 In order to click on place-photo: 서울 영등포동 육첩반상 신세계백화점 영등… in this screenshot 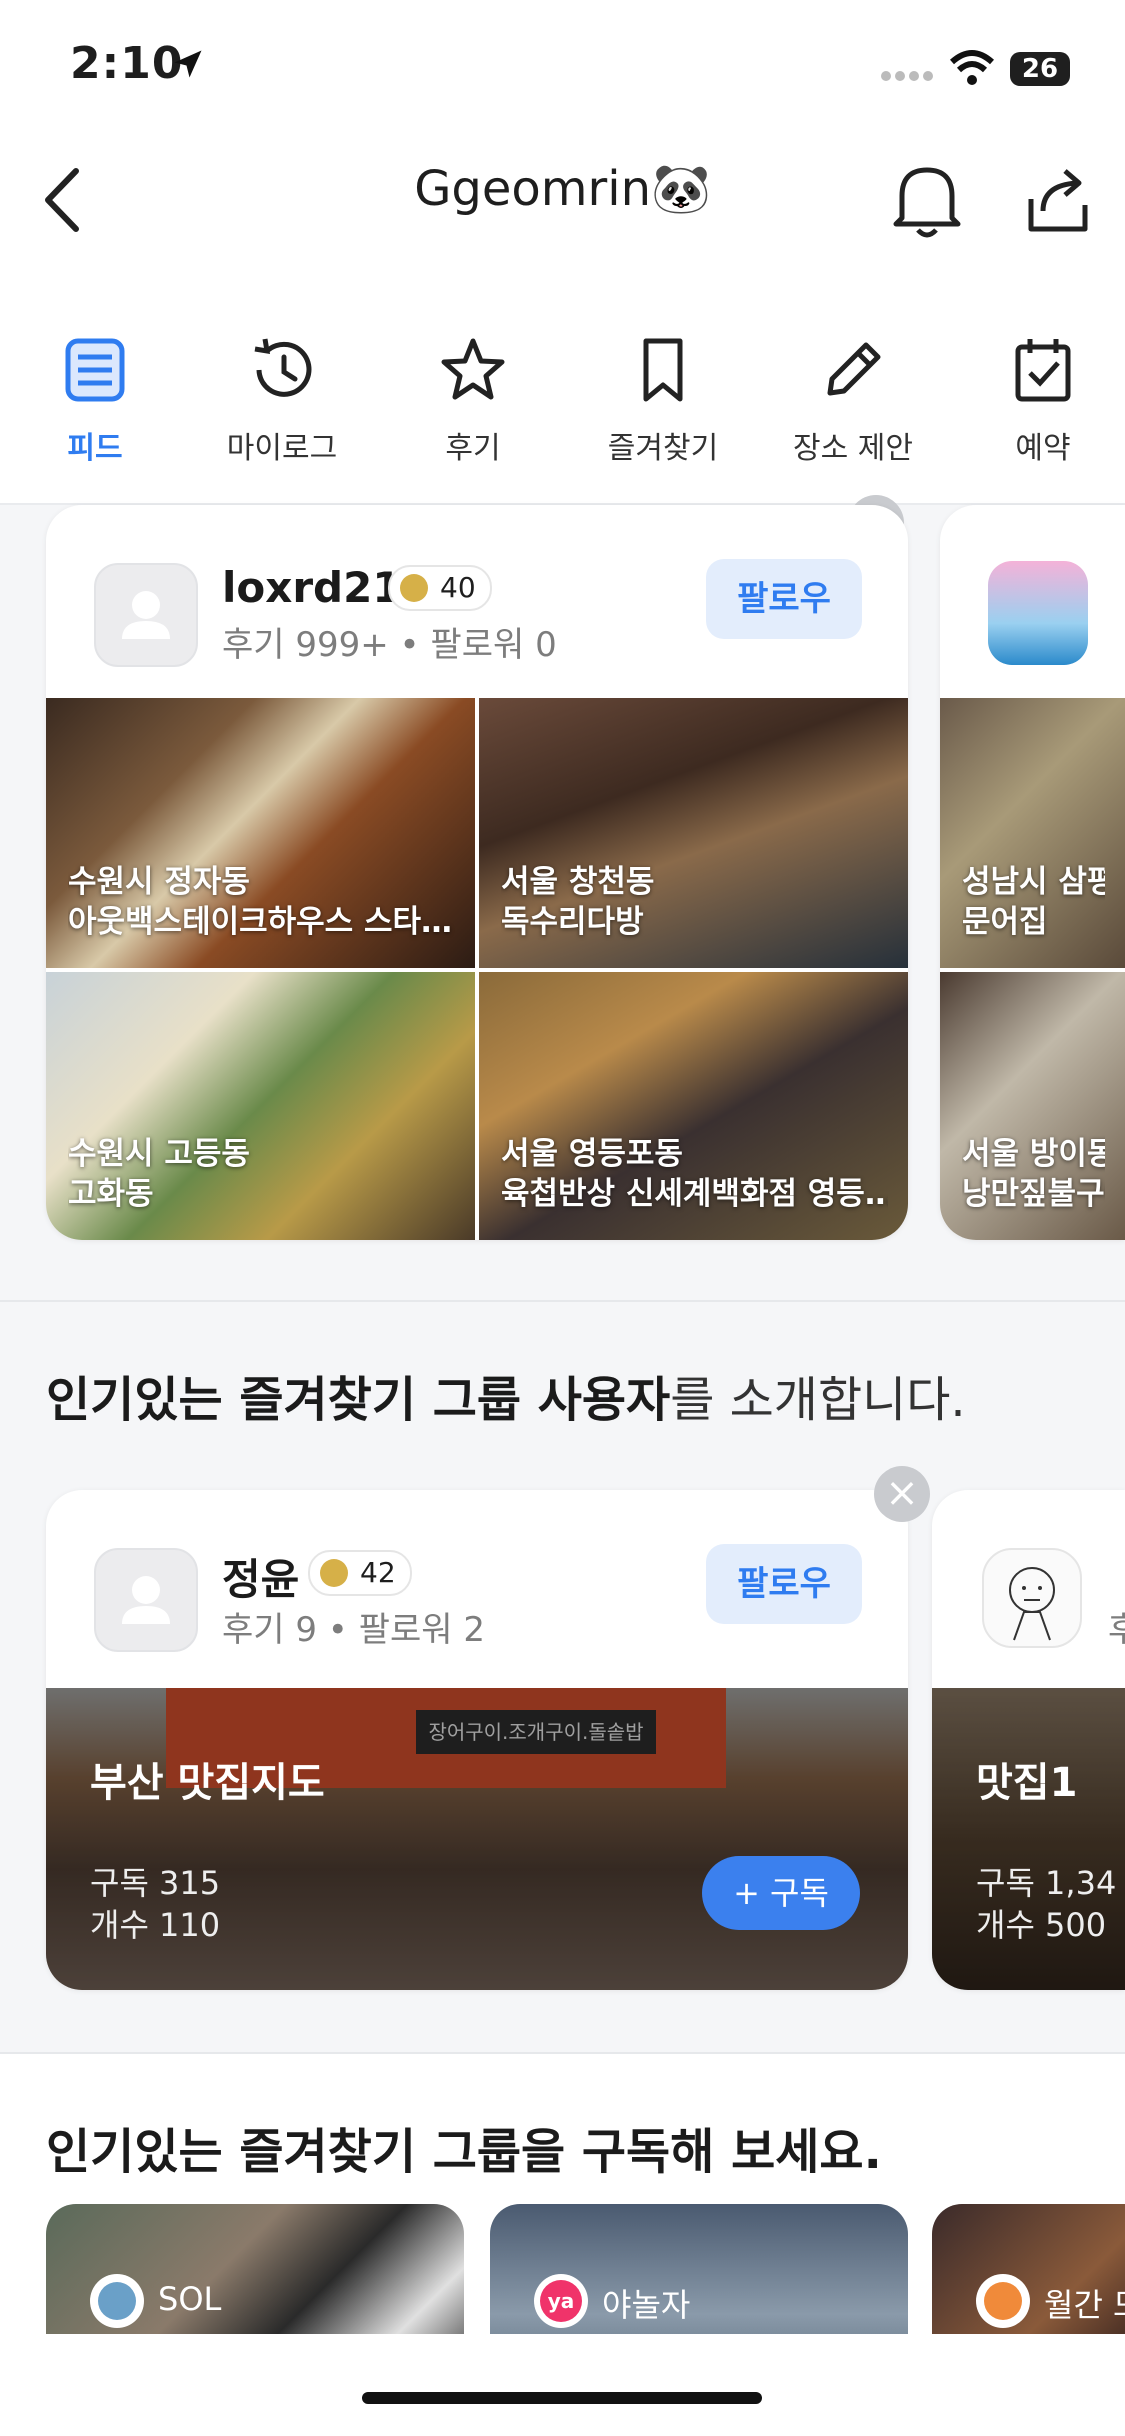, I will do `click(693, 1106)`.